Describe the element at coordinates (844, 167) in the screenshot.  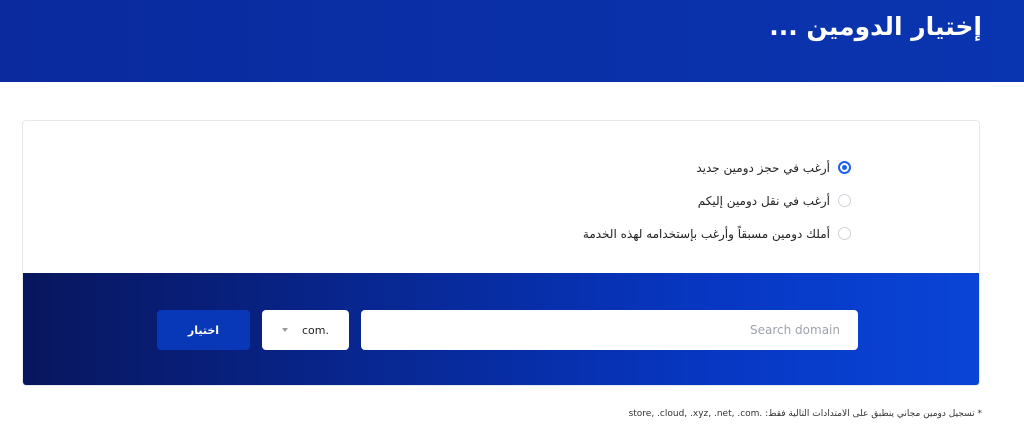
I see `radio-checked-icon` at that location.